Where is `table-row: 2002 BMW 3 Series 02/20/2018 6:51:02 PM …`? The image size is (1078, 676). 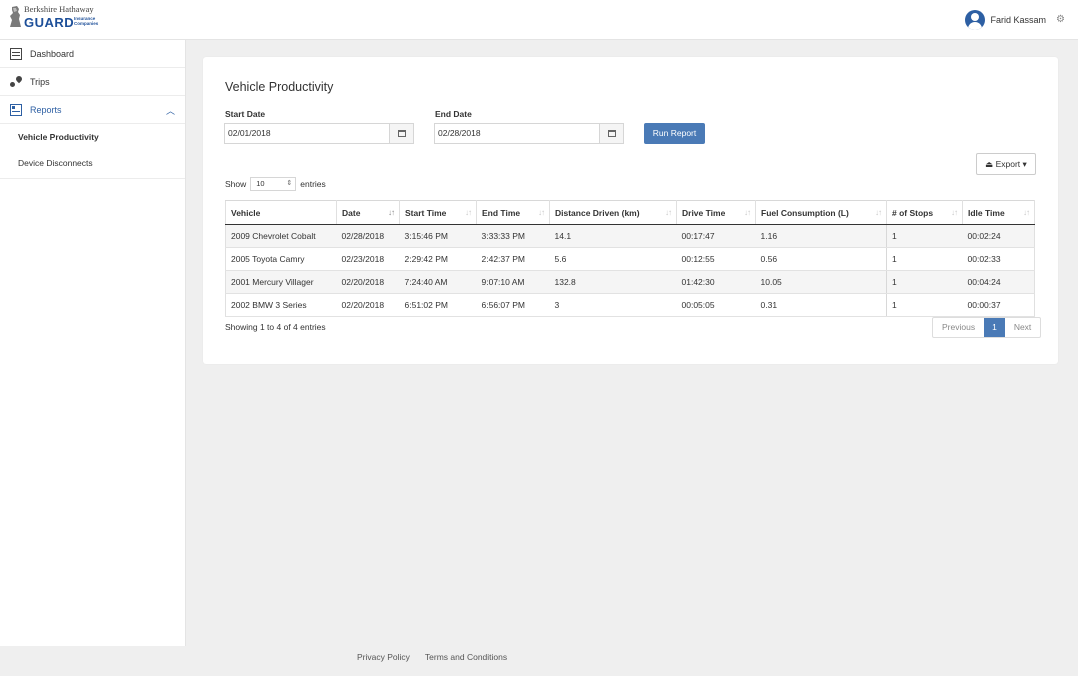
table-row: 2002 BMW 3 Series 02/20/2018 6:51:02 PM … is located at coordinates (630, 305).